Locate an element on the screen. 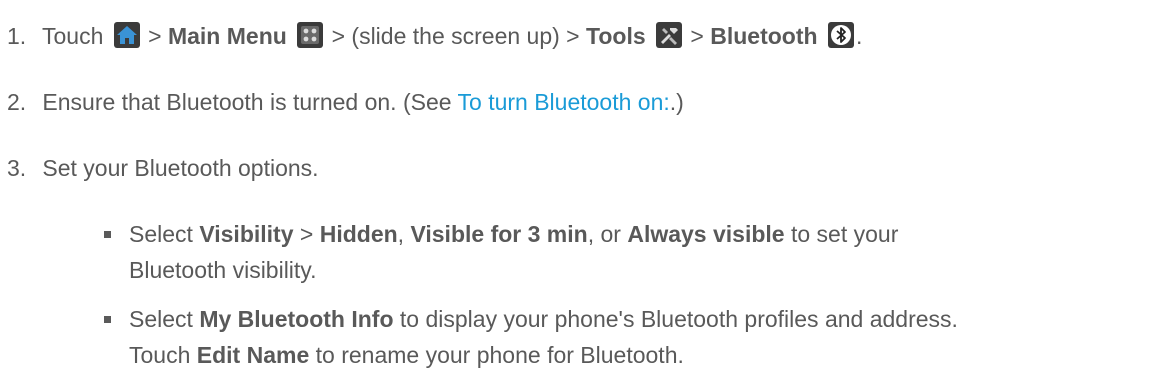  visibility-label: Visibility is located at coordinates (246, 234).